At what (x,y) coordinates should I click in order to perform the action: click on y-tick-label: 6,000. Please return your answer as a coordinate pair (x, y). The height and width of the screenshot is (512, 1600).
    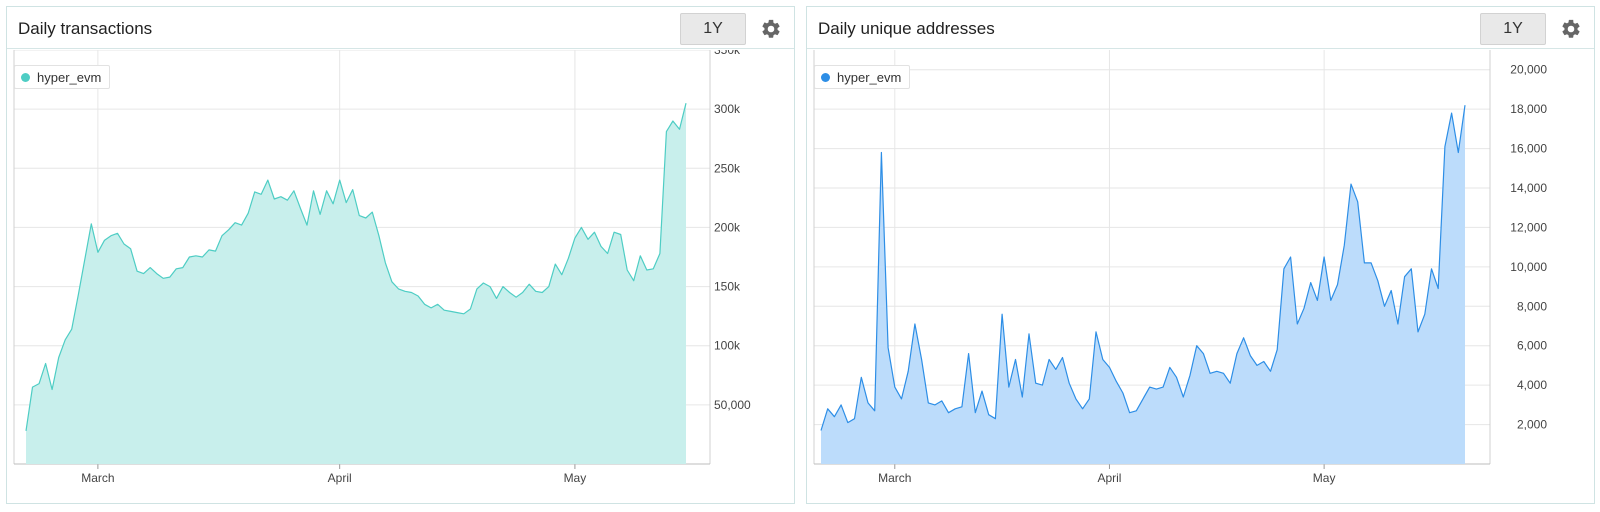
    Looking at the image, I should click on (1532, 346).